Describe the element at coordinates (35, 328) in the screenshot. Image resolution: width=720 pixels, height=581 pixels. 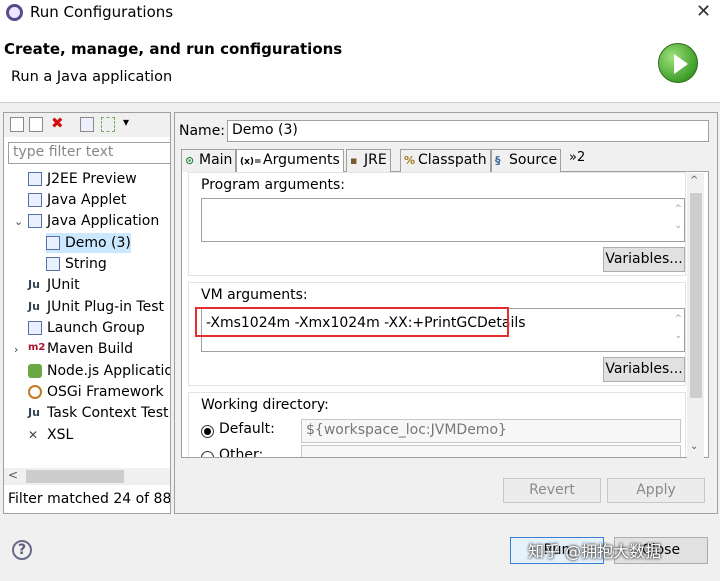
I see `launch-group-icon` at that location.